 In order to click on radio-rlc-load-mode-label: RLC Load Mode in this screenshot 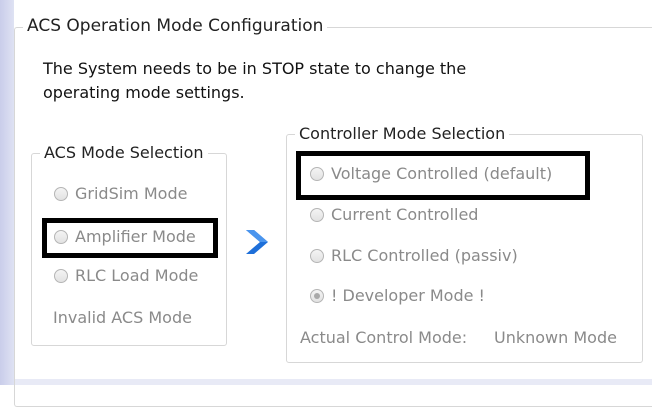, I will do `click(137, 275)`.